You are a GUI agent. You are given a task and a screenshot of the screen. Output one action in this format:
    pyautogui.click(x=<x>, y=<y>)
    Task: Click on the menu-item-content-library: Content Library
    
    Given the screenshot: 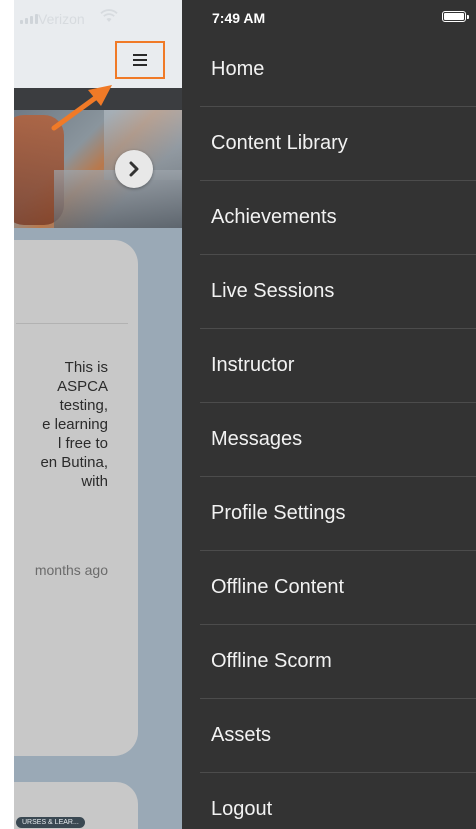 What is the action you would take?
    pyautogui.click(x=329, y=143)
    